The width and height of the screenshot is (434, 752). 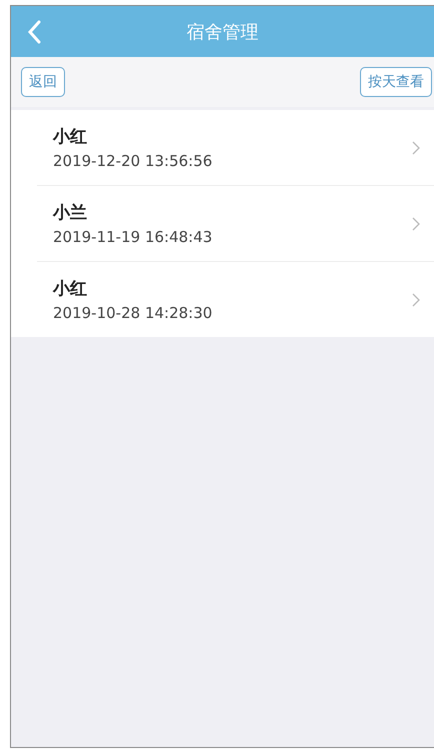 What do you see at coordinates (396, 82) in the screenshot?
I see `view-by-day-button: 按天查看` at bounding box center [396, 82].